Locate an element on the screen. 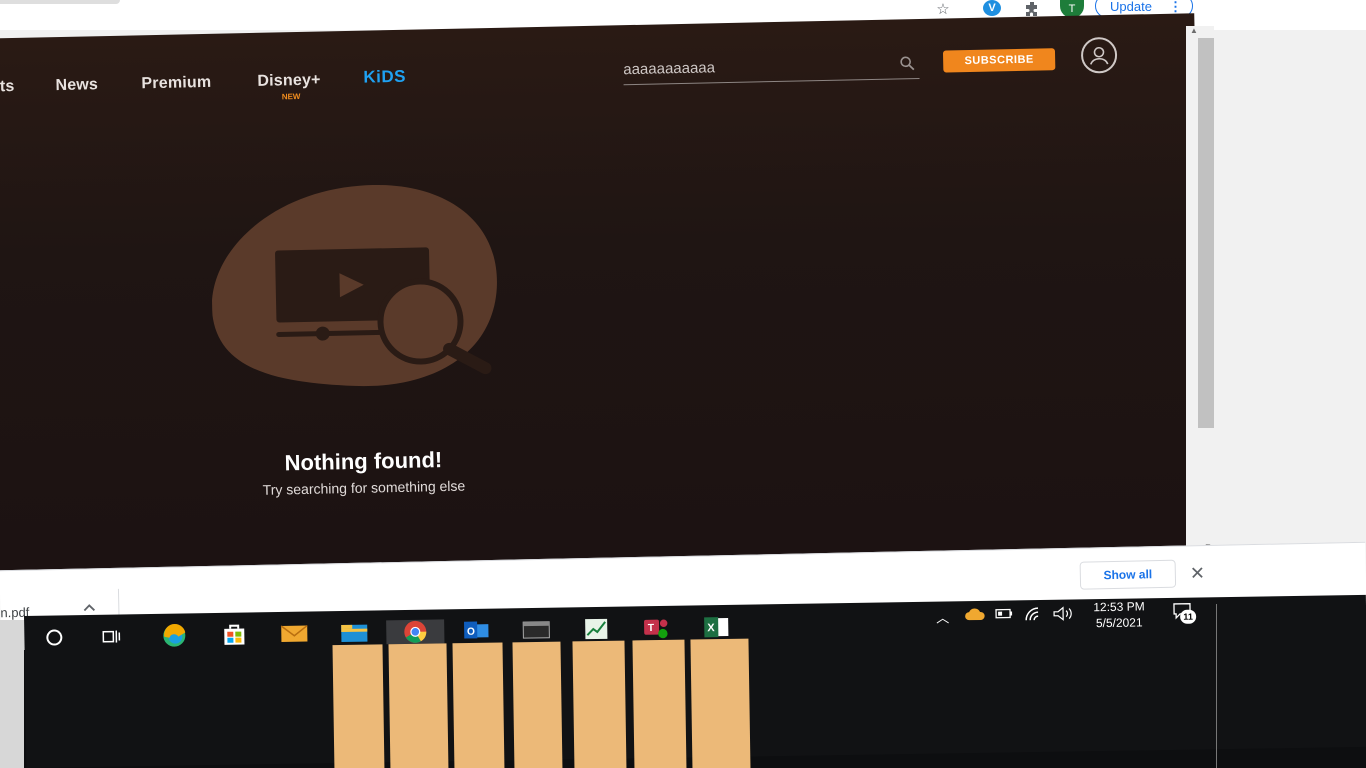  show-all-button: Show all is located at coordinates (1128, 574).